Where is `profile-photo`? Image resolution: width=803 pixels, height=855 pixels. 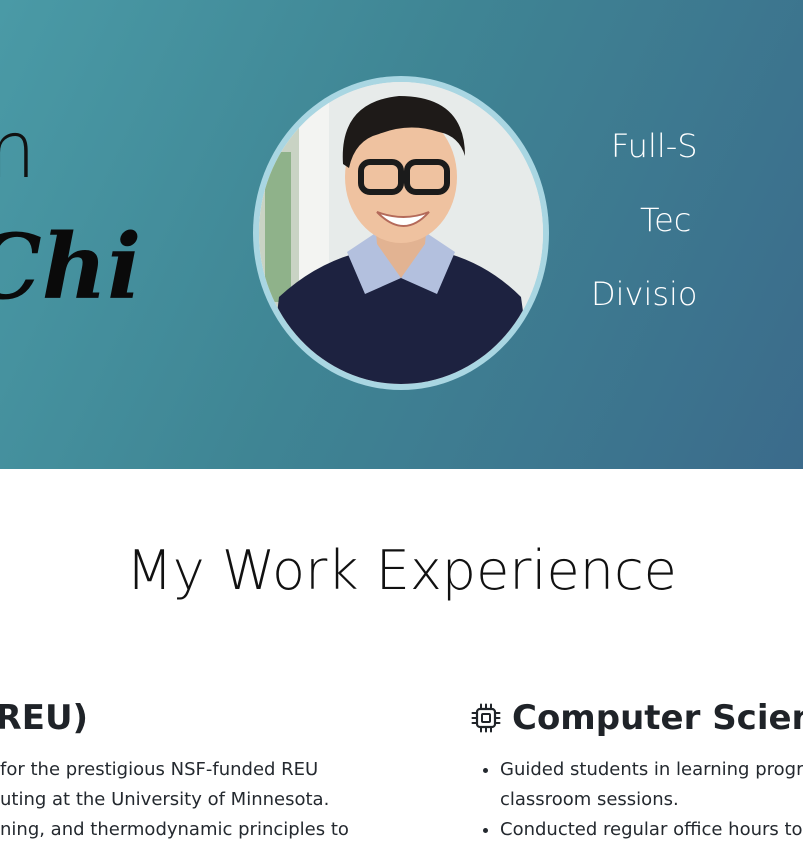
profile-photo is located at coordinates (401, 233).